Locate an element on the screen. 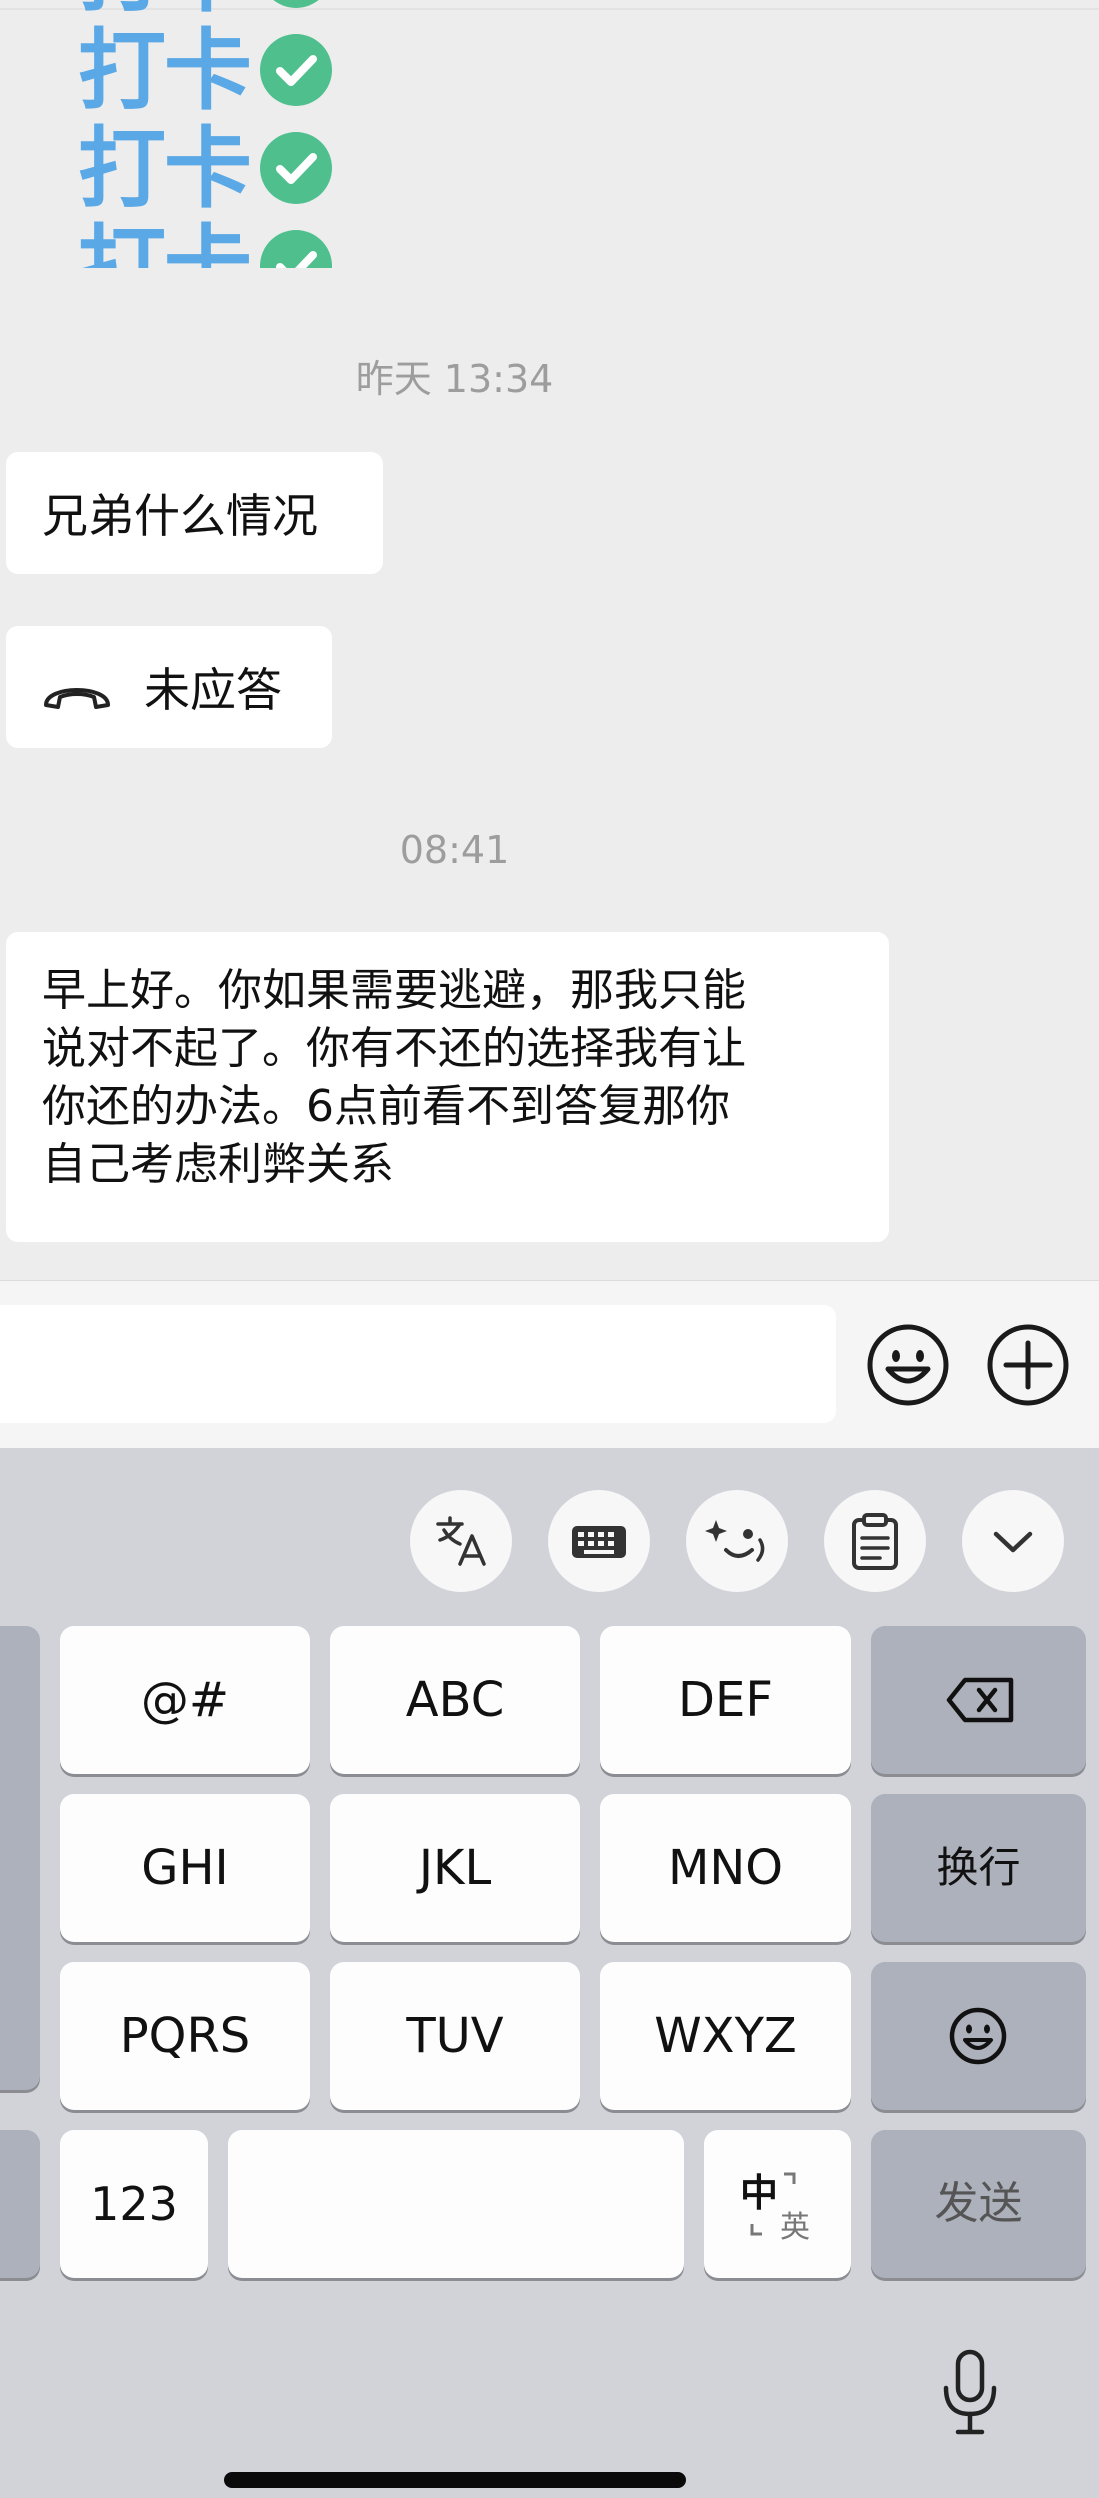 The width and height of the screenshot is (1099, 2498). switch-arrows-icon is located at coordinates (773, 2204).